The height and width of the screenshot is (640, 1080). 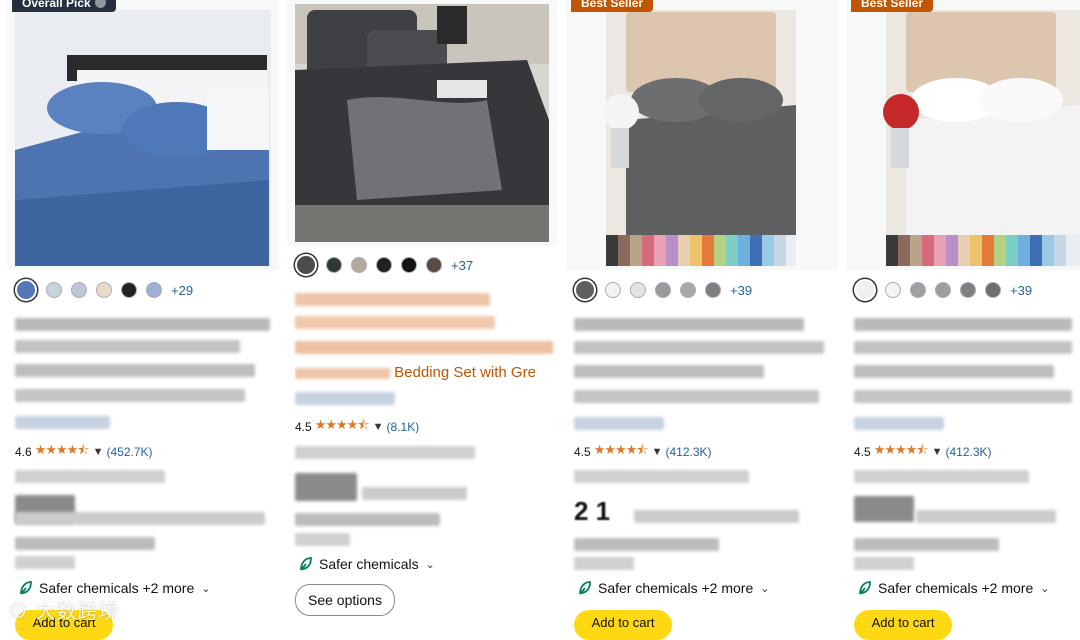 What do you see at coordinates (699, 138) in the screenshot?
I see `bed-sheets-grey-image` at bounding box center [699, 138].